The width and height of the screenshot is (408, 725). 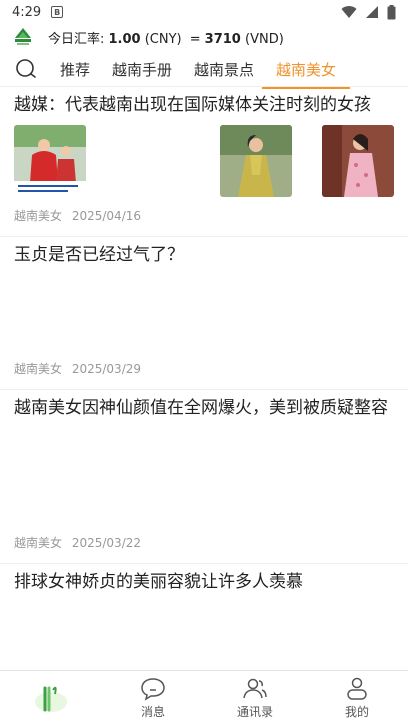 I want to click on tab-vietnam-handbook: 越南手册, so click(x=142, y=69).